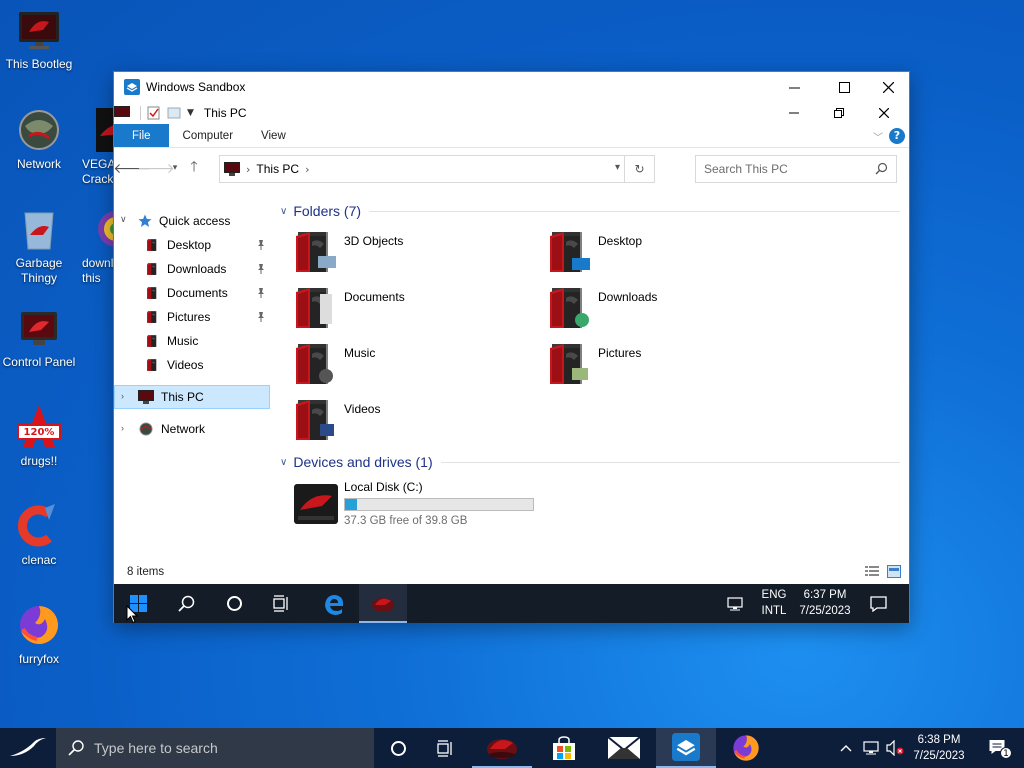 Image resolution: width=1024 pixels, height=768 pixels. What do you see at coordinates (28, 748) in the screenshot?
I see `start-button` at bounding box center [28, 748].